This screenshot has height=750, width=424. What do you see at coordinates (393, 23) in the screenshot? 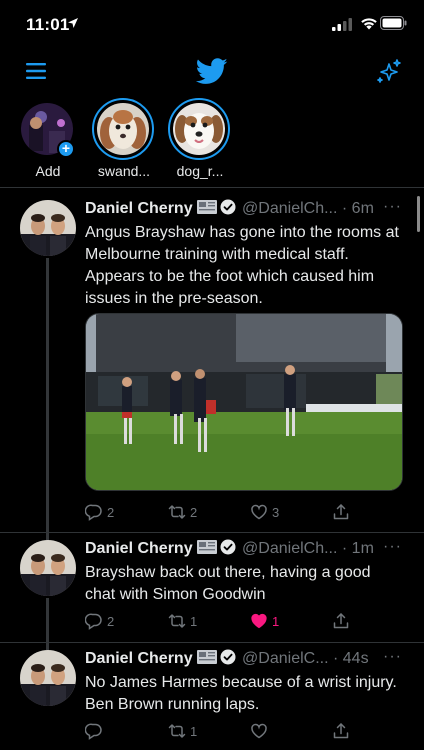
I see `battery-icon` at bounding box center [393, 23].